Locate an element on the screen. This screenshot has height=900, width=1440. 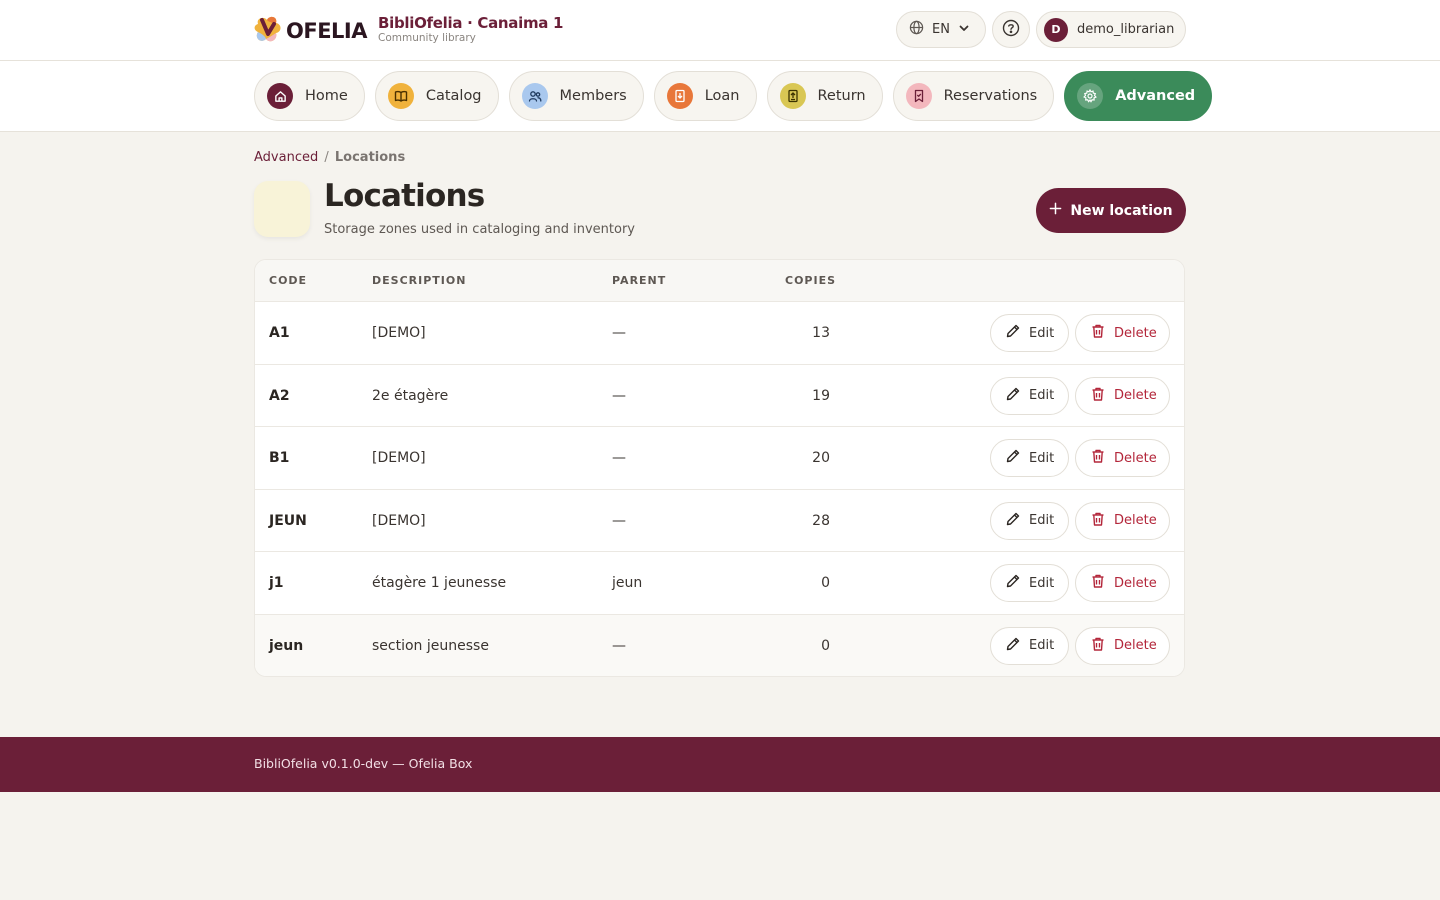
plus-icon is located at coordinates (1055, 210).